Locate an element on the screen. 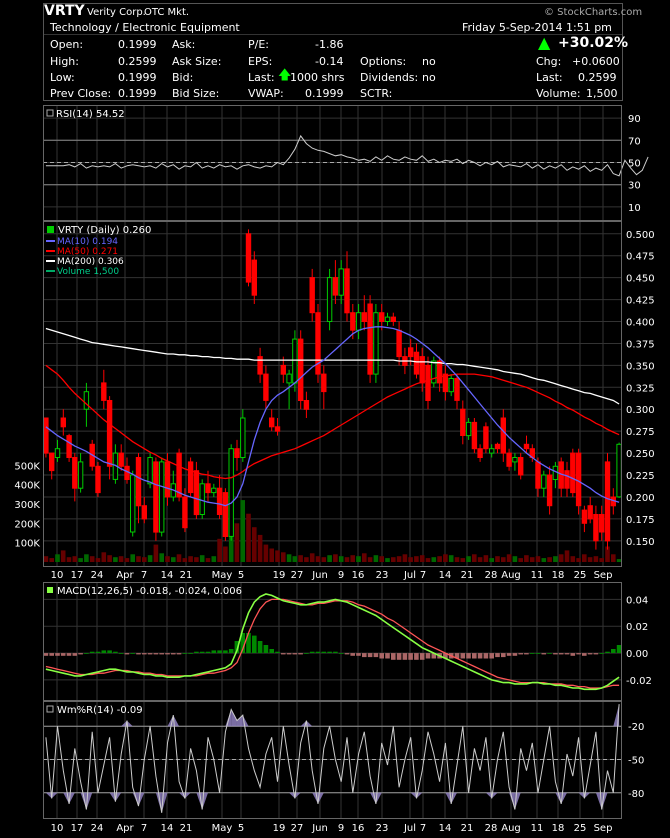 The image size is (670, 838). x-tick-label-bottom: 24 is located at coordinates (97, 828).